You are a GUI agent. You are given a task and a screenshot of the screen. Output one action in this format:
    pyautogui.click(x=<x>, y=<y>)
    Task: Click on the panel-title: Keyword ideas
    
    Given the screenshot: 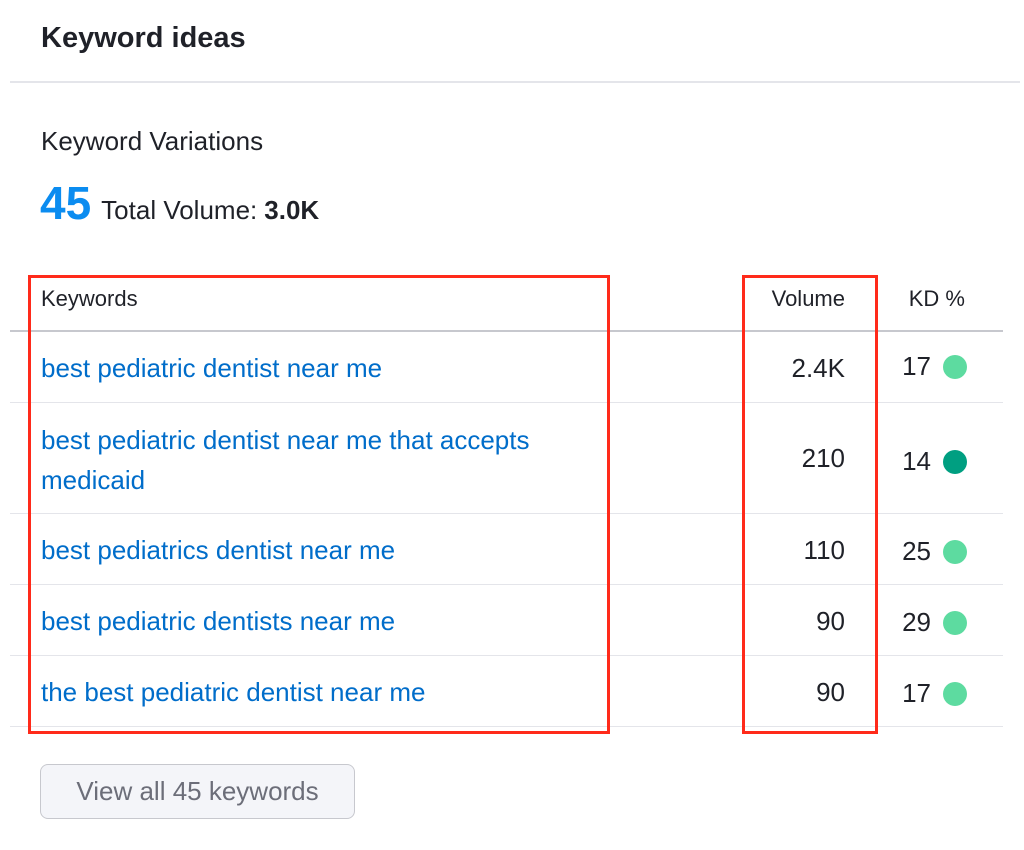 What is the action you would take?
    pyautogui.click(x=143, y=38)
    